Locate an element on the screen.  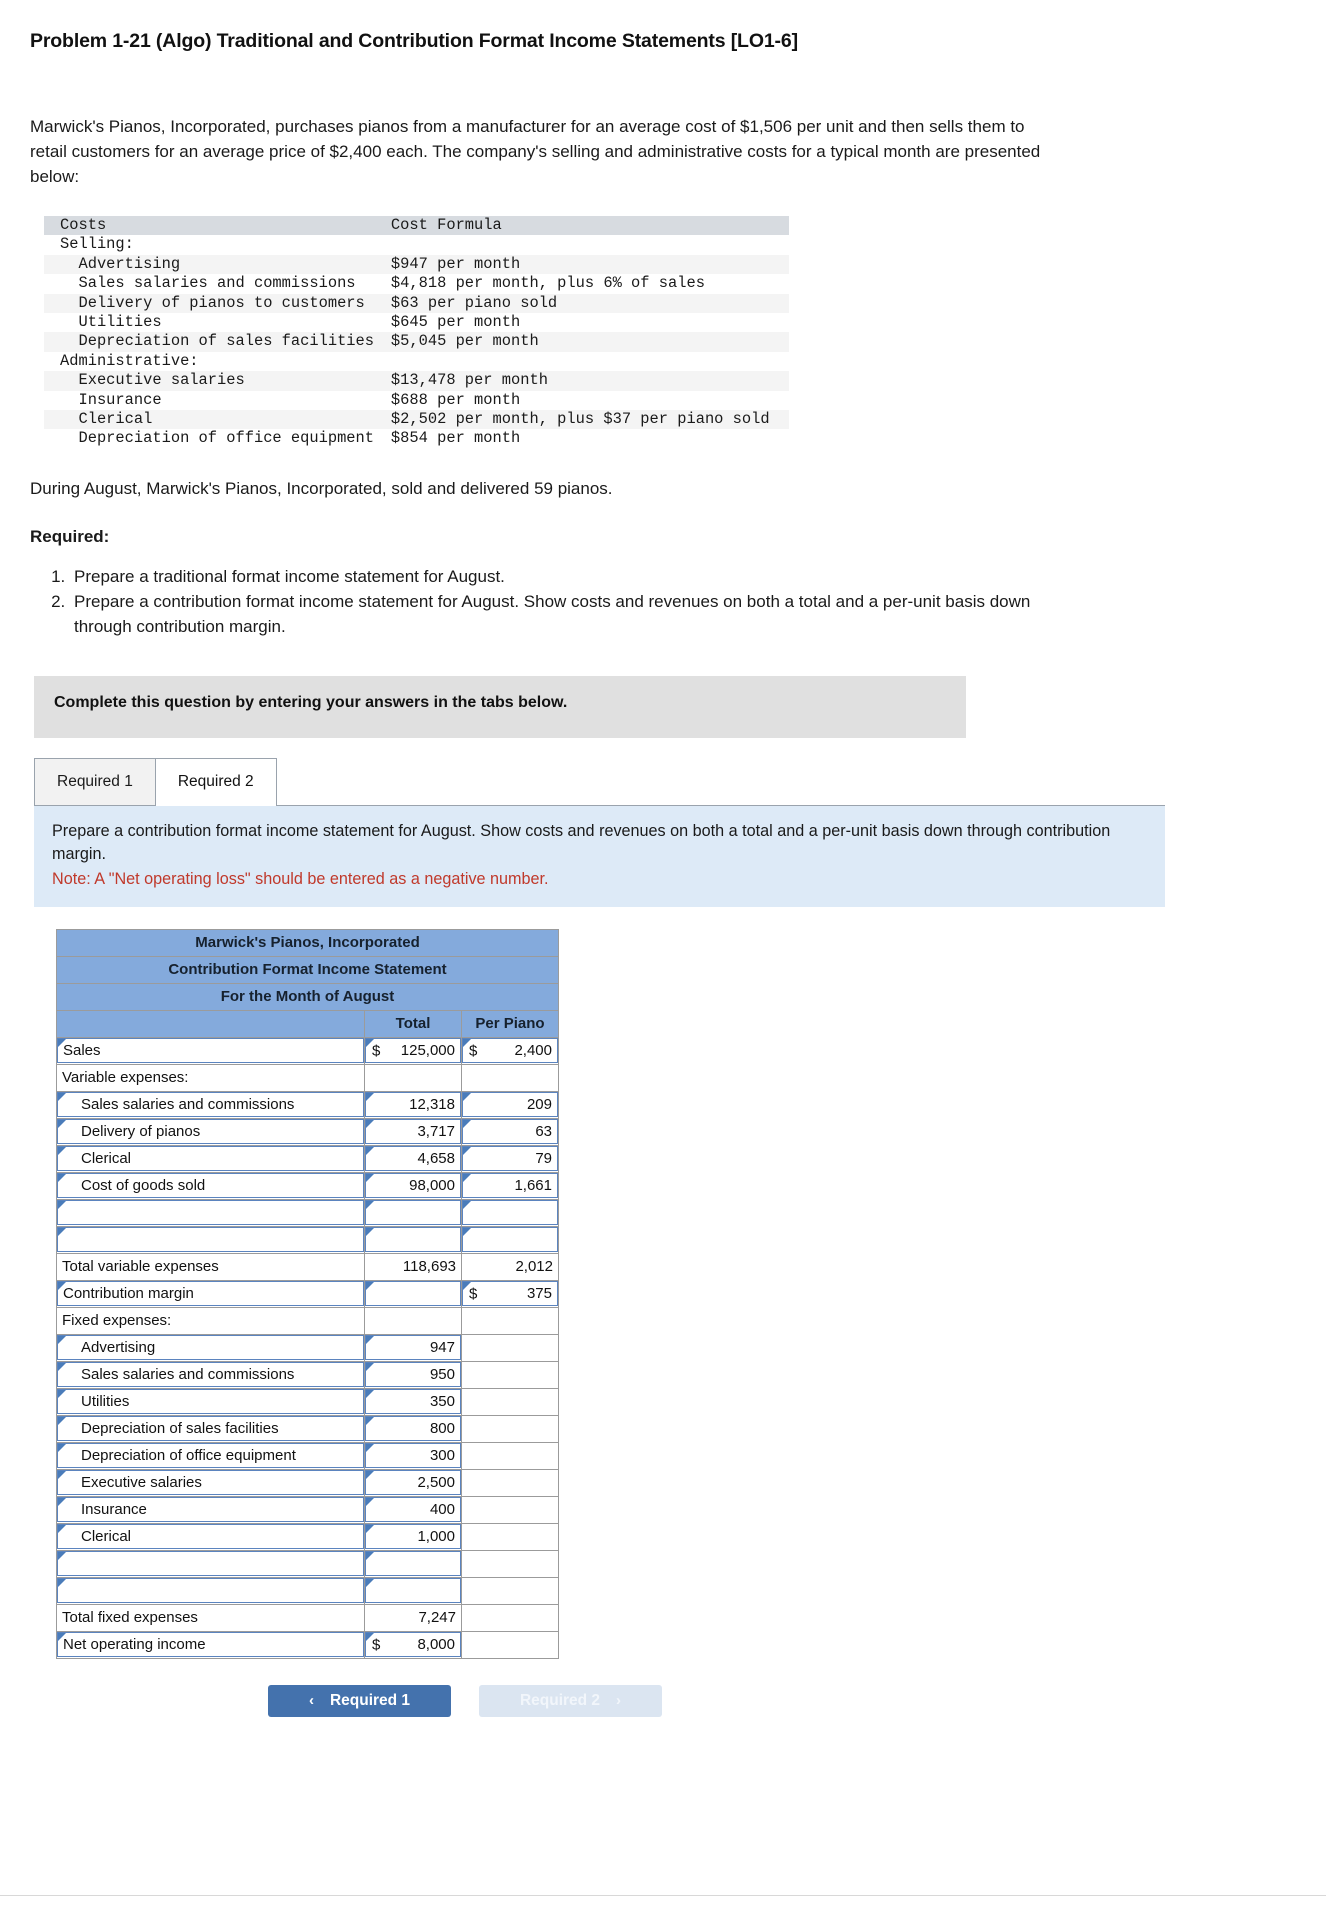
per-piano-amount-cell: $2,400 is located at coordinates (510, 1050).